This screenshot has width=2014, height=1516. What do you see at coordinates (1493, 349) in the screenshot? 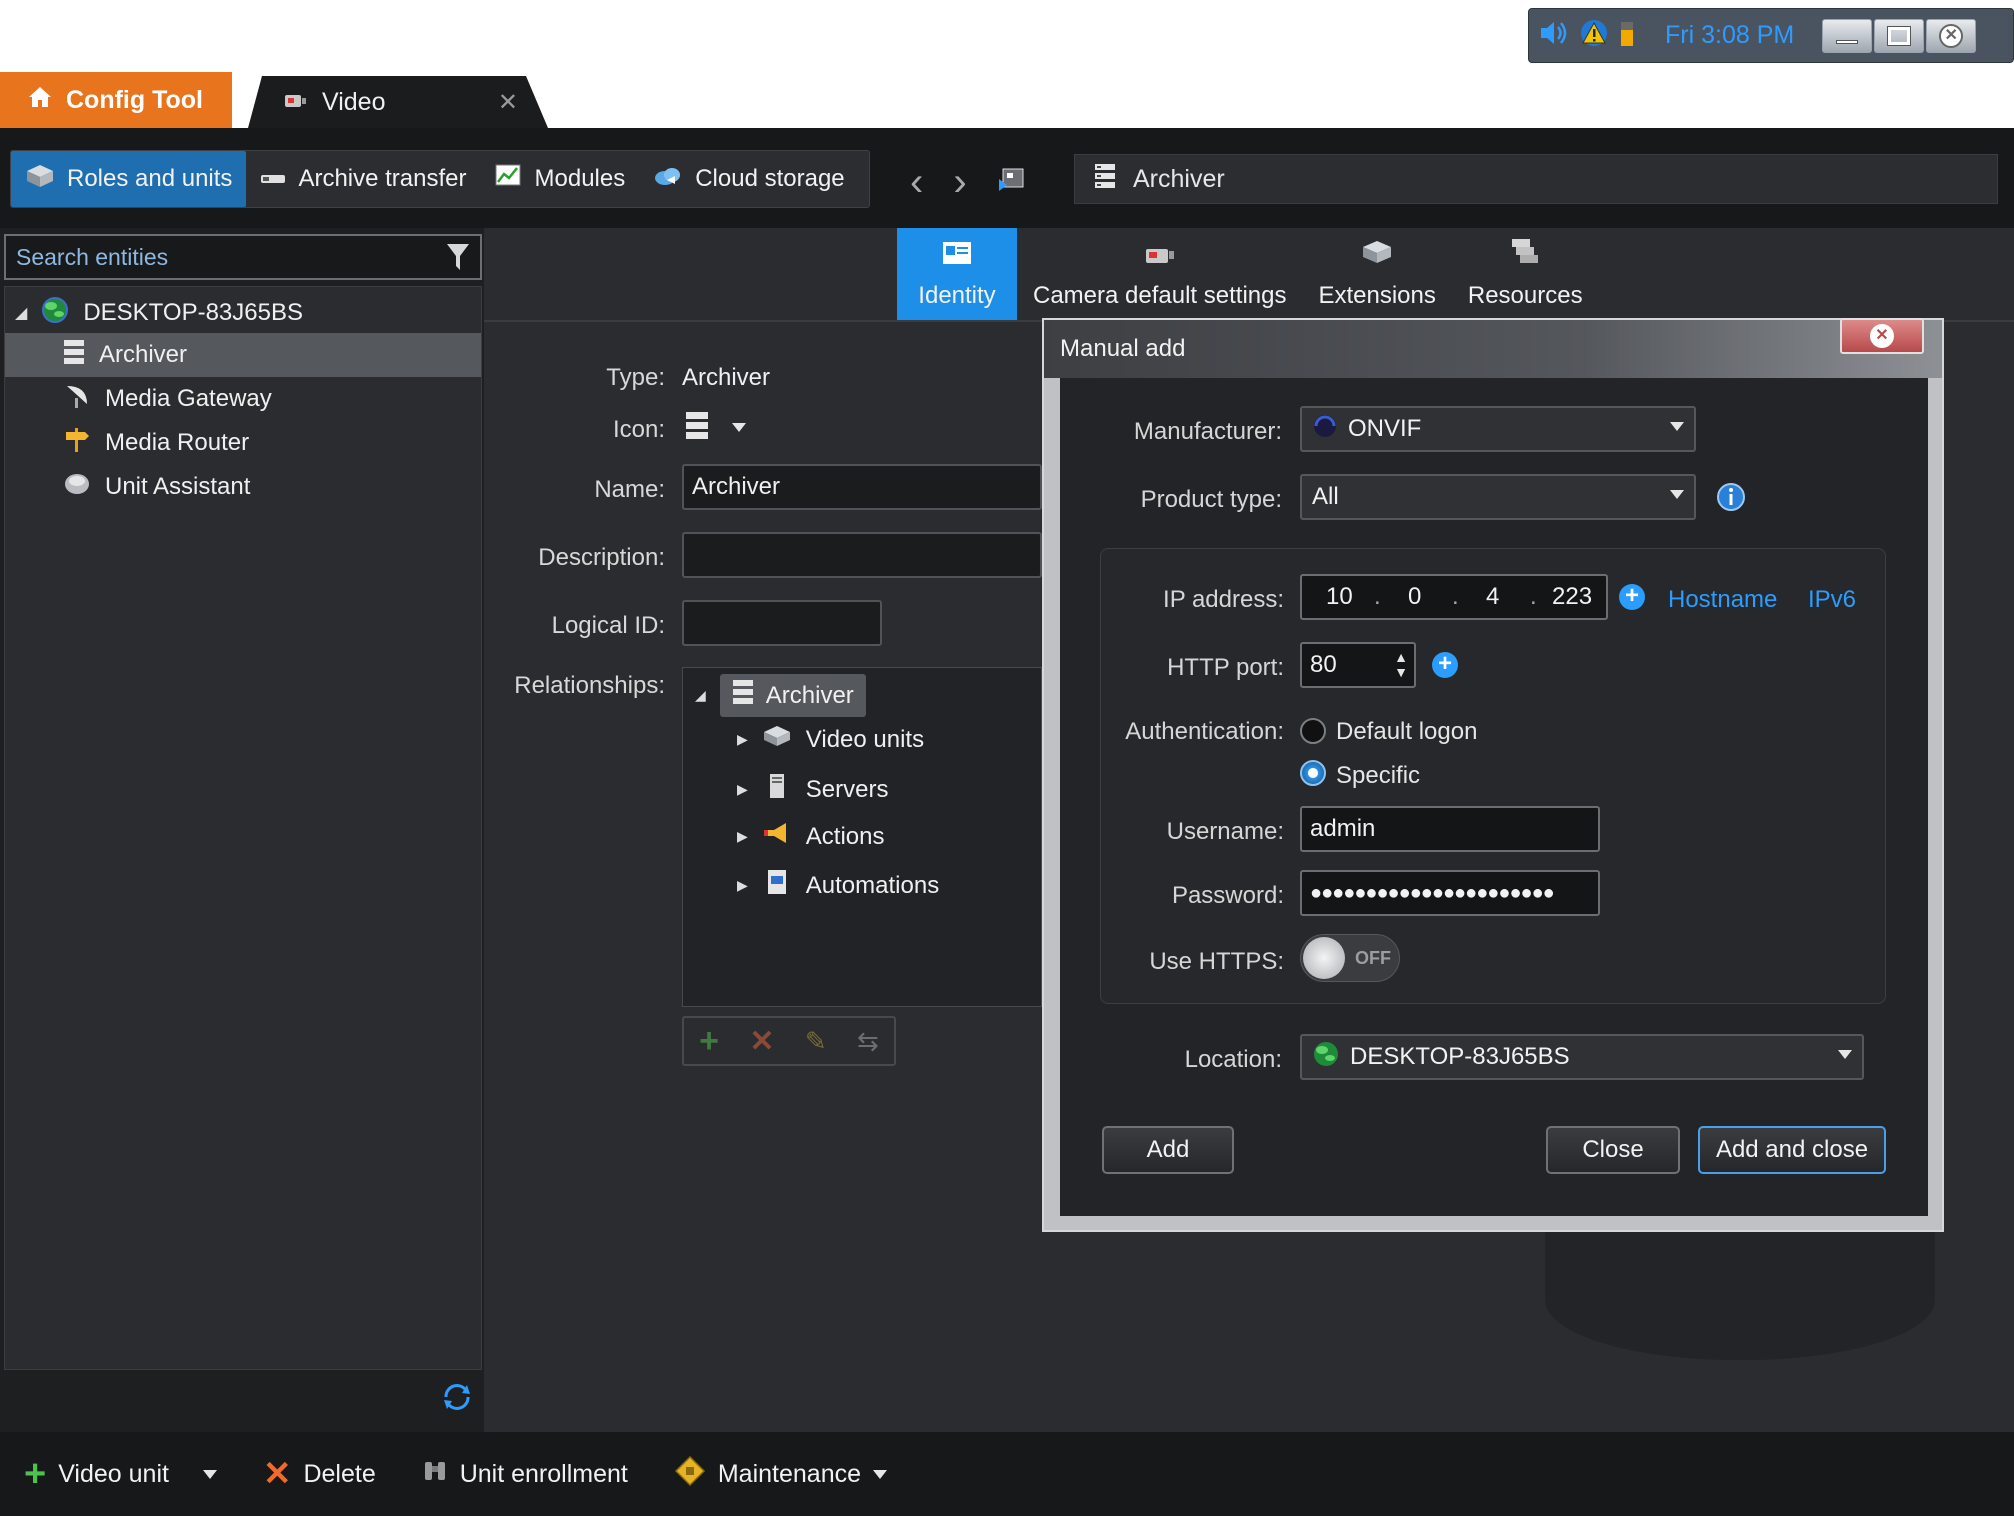
I see `dialog-title: Manual add` at bounding box center [1493, 349].